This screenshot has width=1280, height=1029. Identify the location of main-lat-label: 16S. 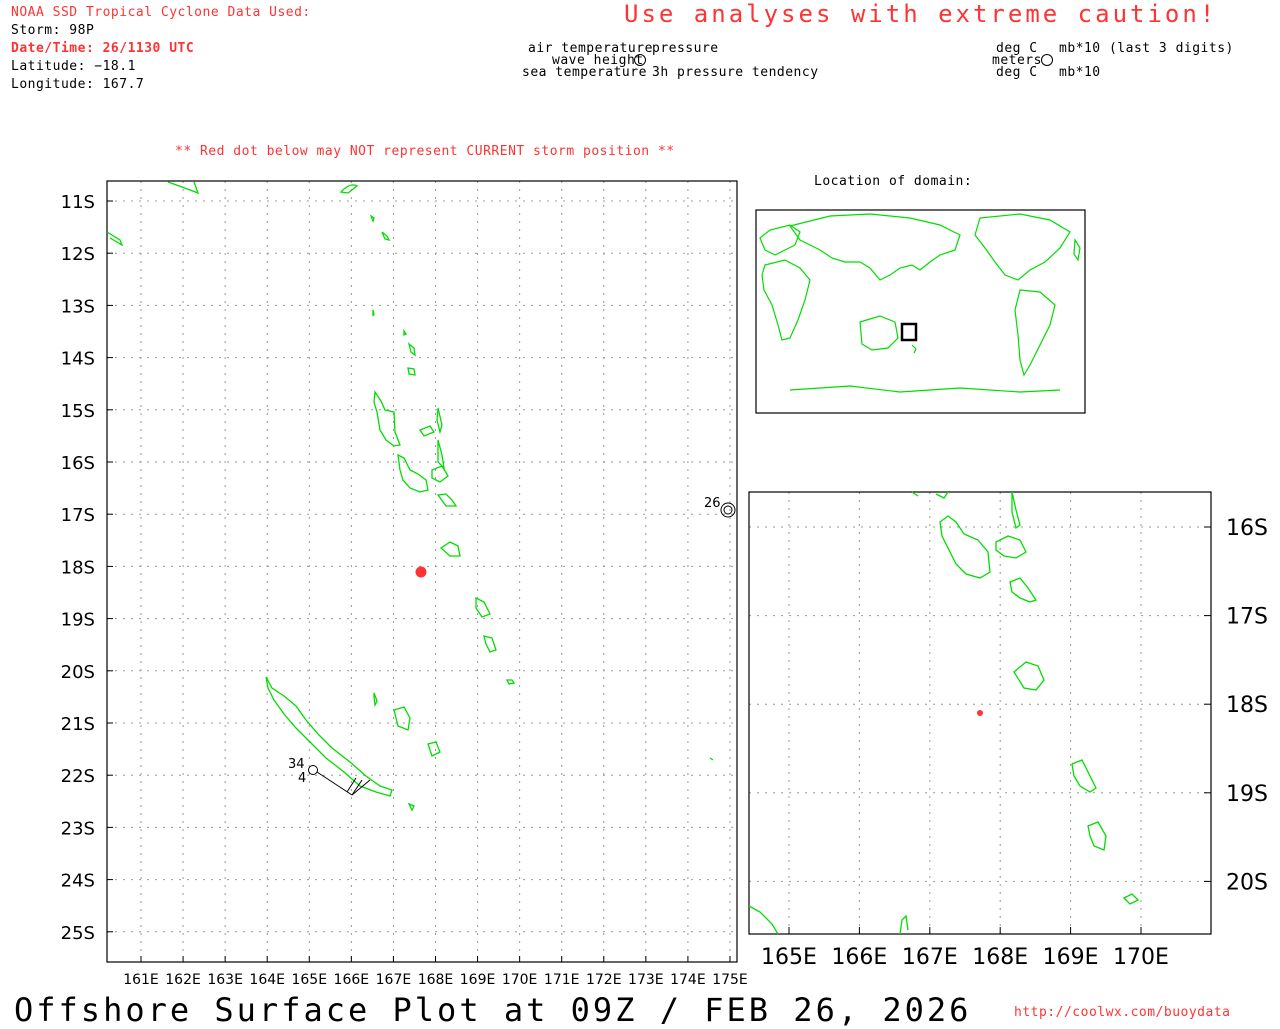
(78, 463).